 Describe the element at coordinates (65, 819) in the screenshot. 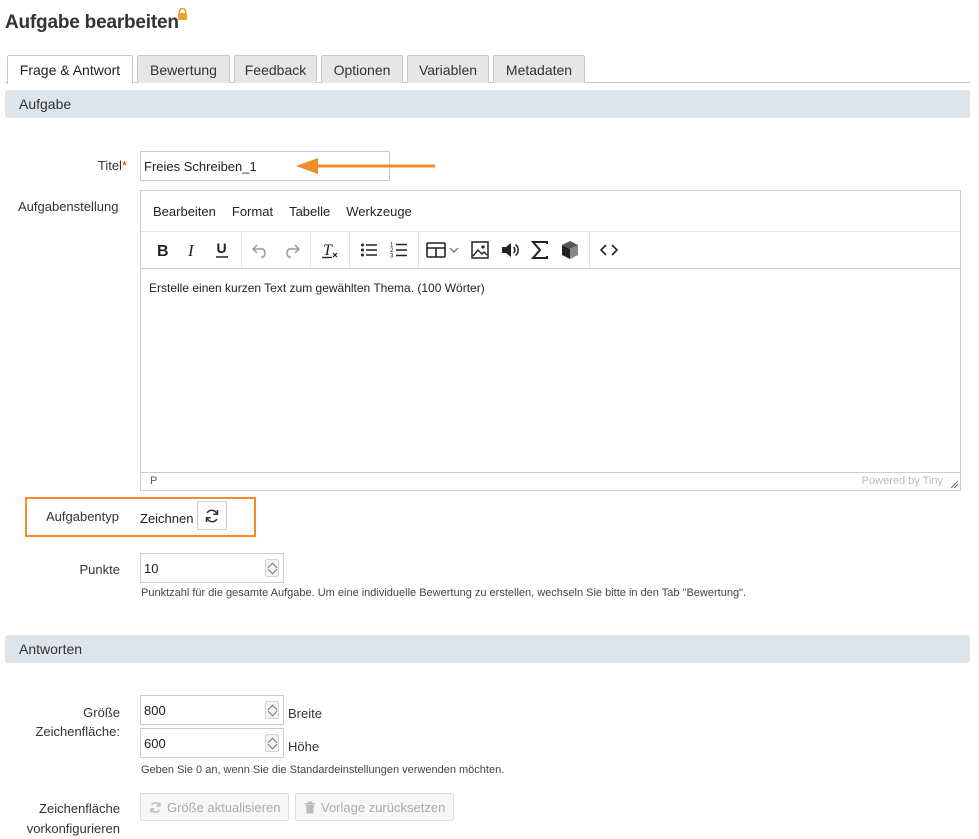

I see `vorkonfig-label: Zeichenfläche vorkonfigurieren` at that location.